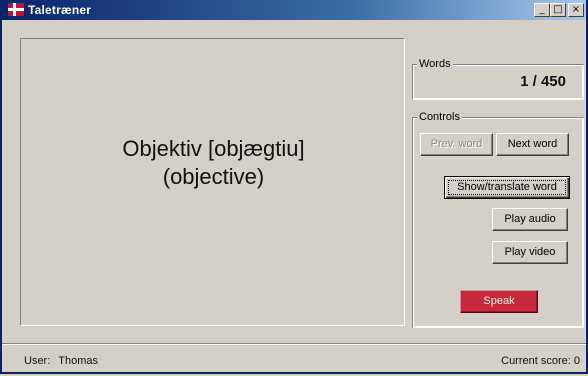 This screenshot has height=376, width=588. I want to click on show-translate-button: Show/translate word, so click(507, 187).